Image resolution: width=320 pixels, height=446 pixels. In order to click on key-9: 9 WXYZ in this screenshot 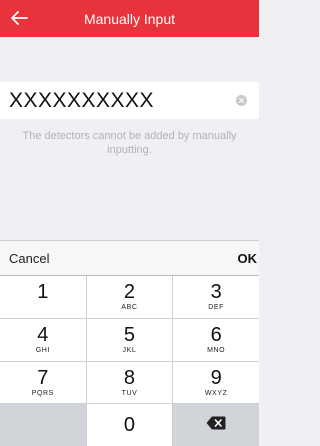, I will do `click(216, 382)`.